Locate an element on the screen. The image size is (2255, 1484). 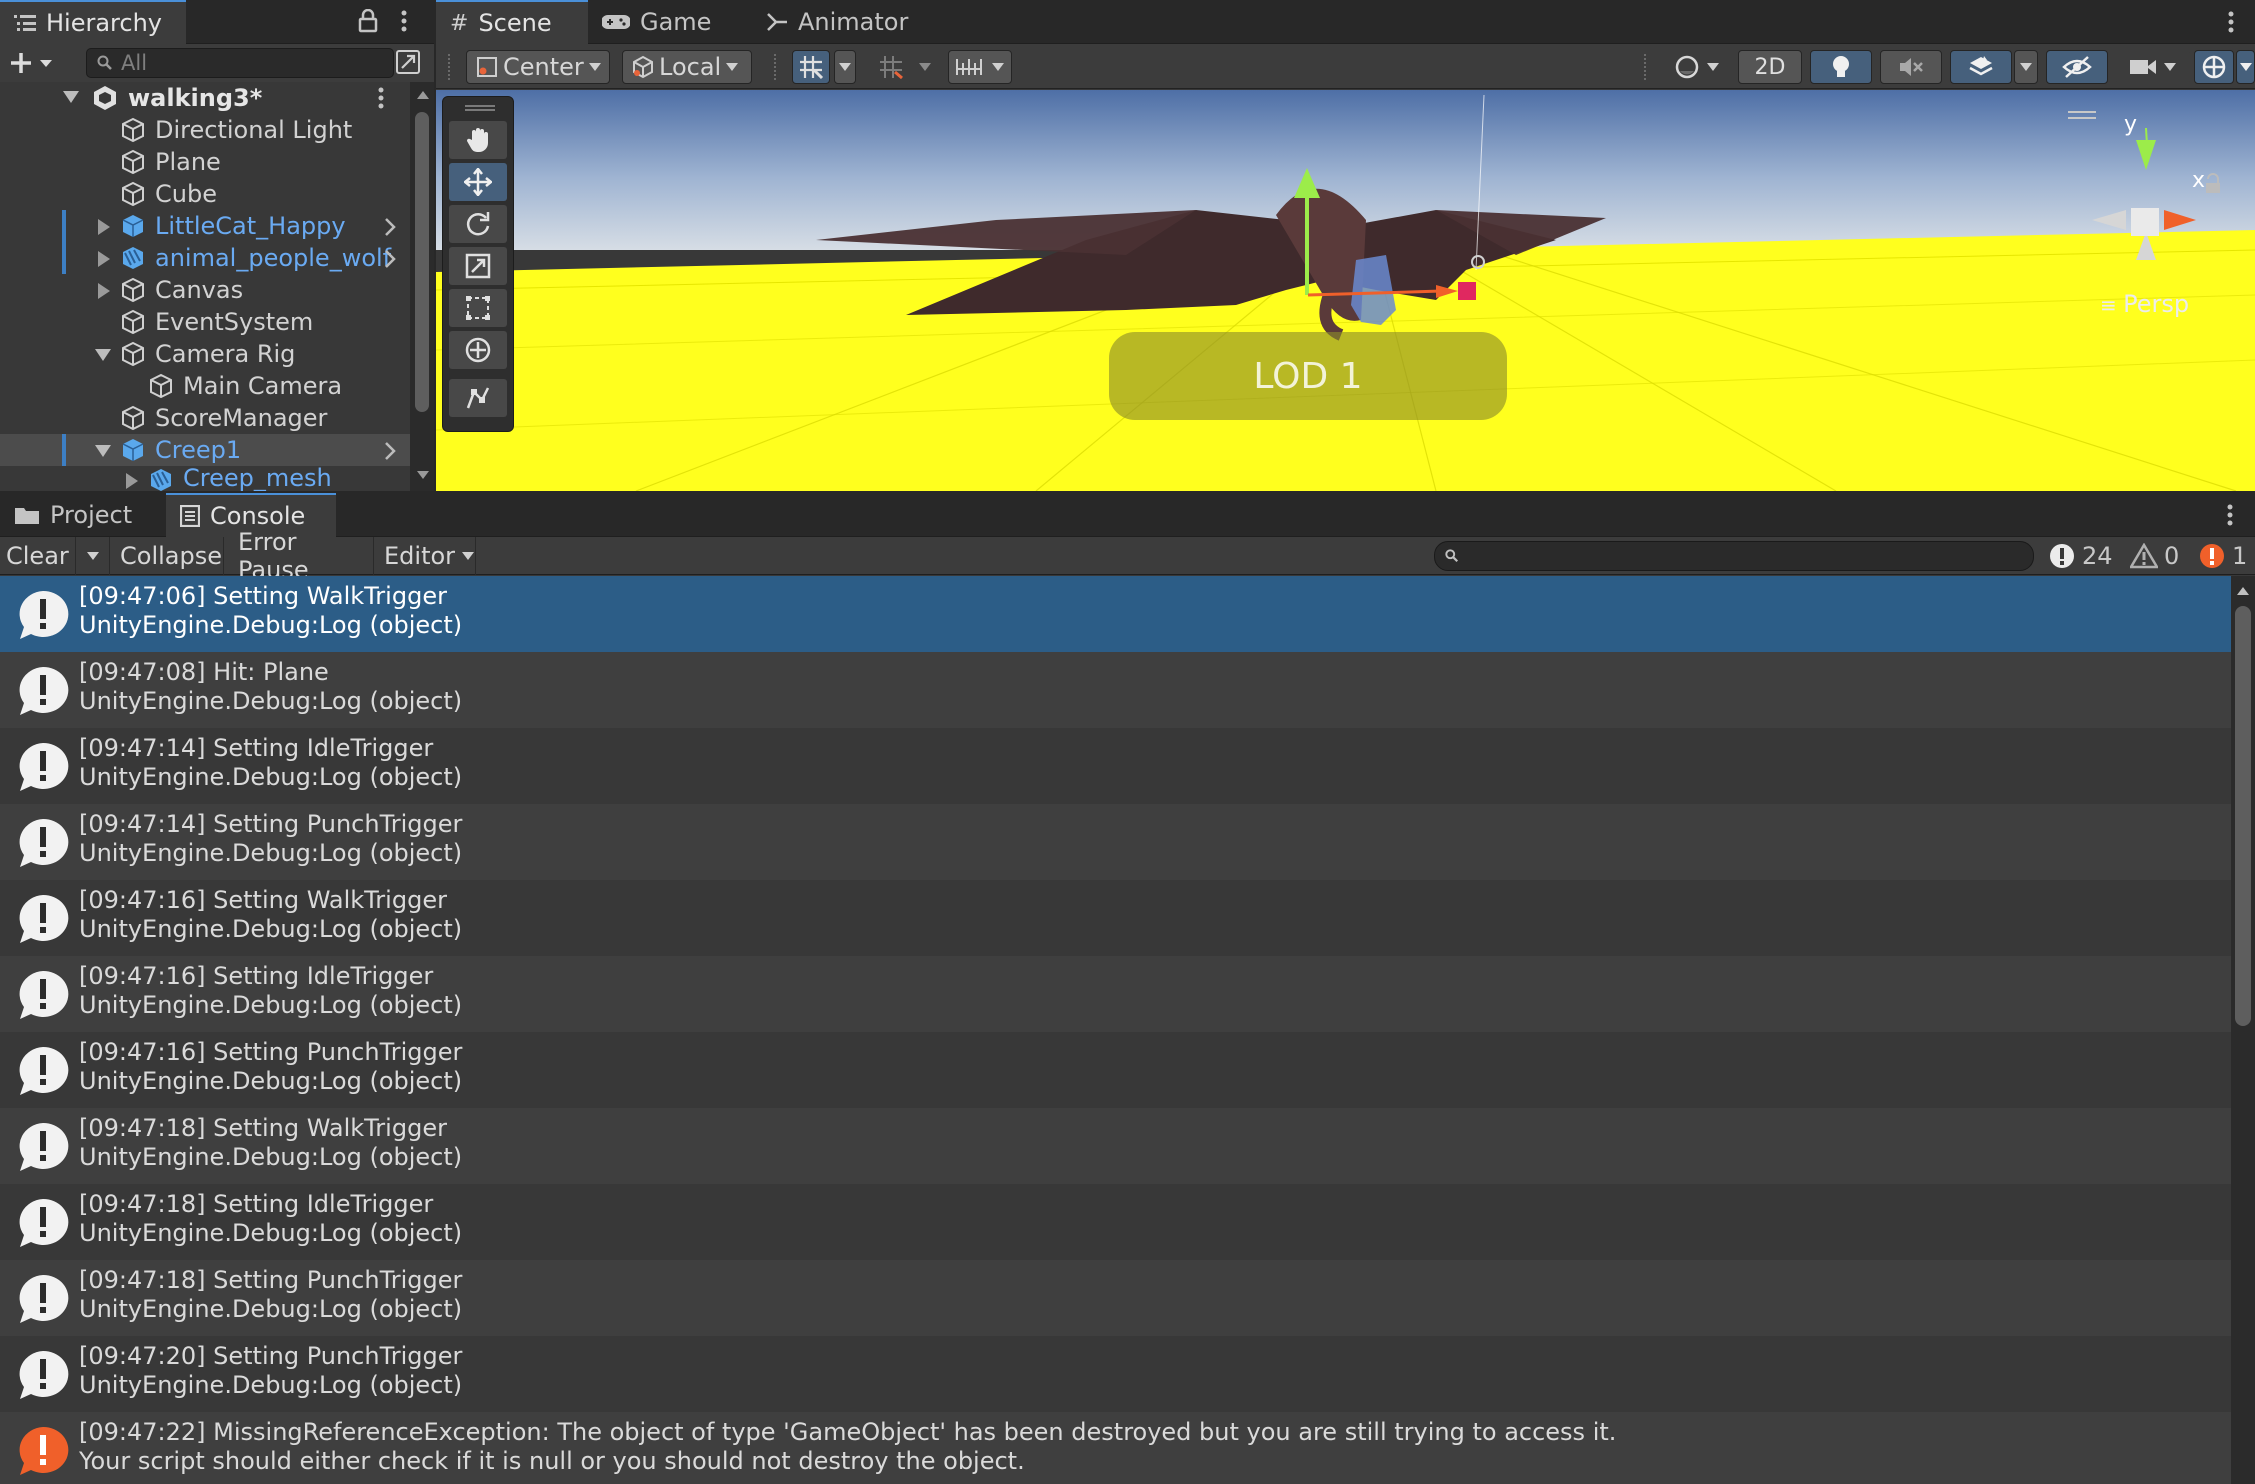
hand-tool-button is located at coordinates (478, 140).